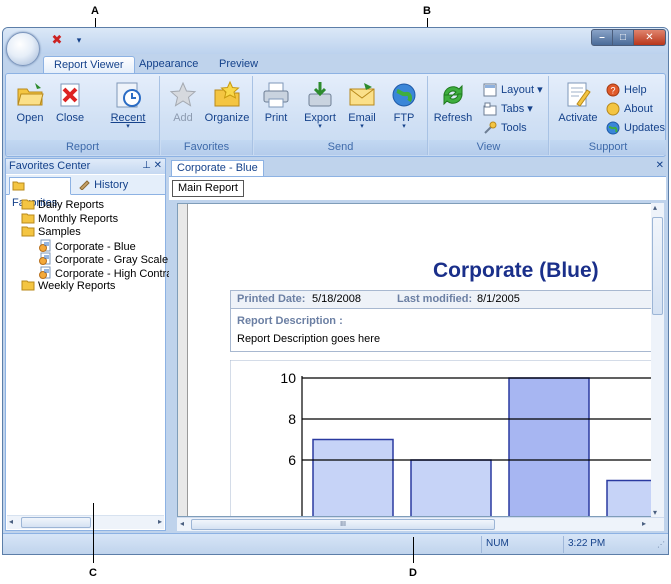 The image size is (671, 584). Describe the element at coordinates (227, 93) in the screenshot. I see `organize-folder-icon` at that location.